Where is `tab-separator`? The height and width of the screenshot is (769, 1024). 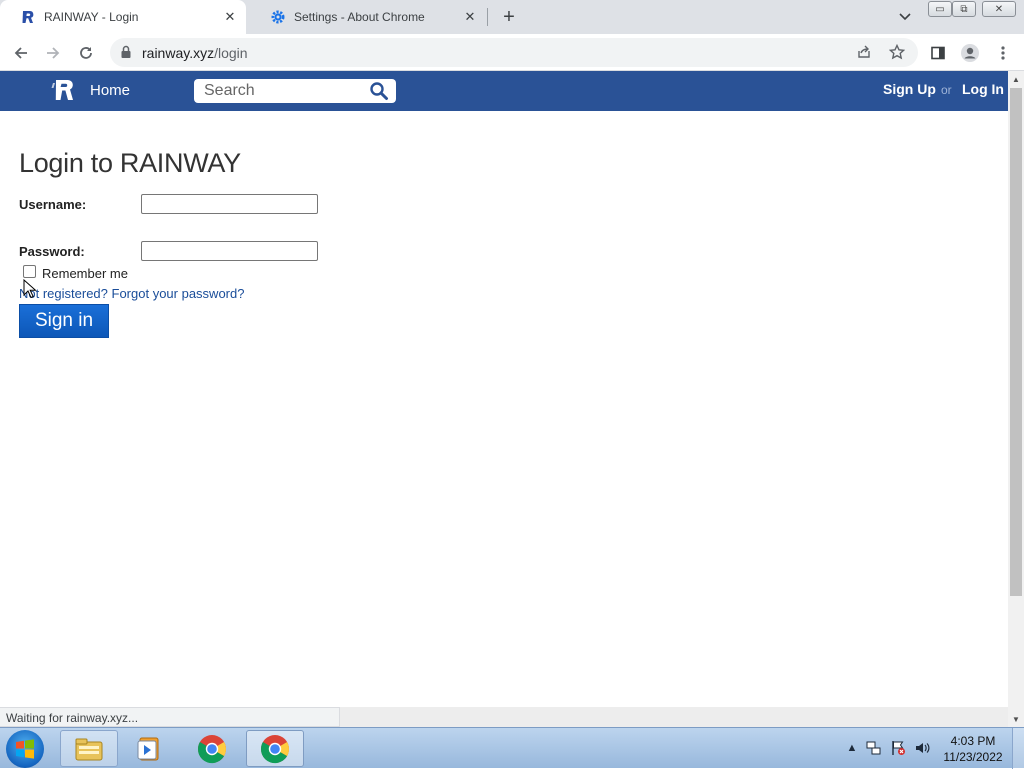
tab-separator is located at coordinates (487, 17).